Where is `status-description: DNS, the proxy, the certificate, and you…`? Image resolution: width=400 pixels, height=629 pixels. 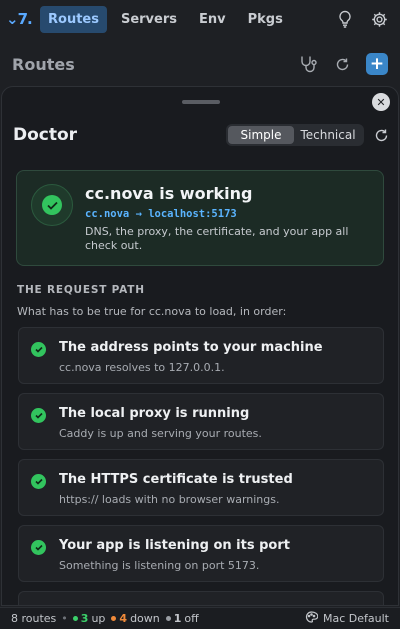
status-description: DNS, the proxy, the certificate, and you… is located at coordinates (217, 238).